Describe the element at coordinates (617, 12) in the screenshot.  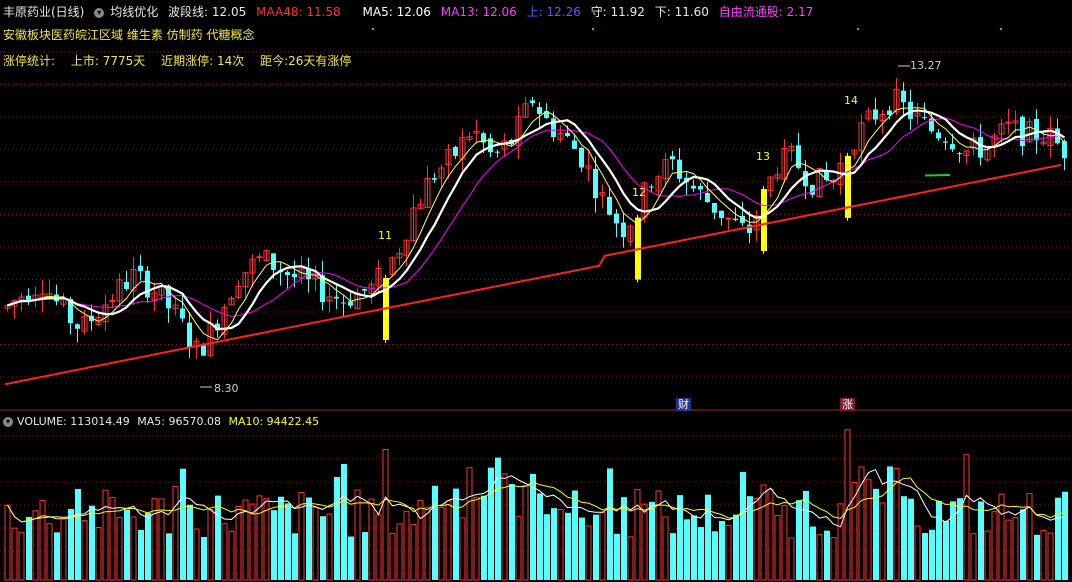
I see `guard-value: 守: 11.92` at that location.